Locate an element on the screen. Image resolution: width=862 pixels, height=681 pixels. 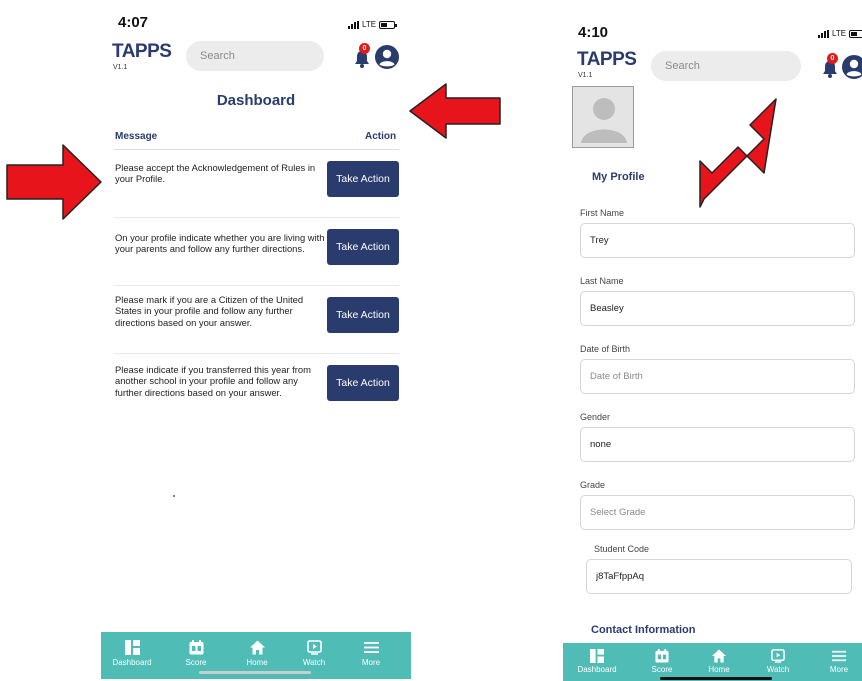
last-name-label: Last Name is located at coordinates (602, 281).